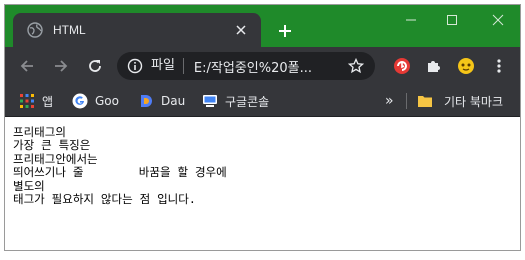  I want to click on kebab-menu-icon, so click(499, 66).